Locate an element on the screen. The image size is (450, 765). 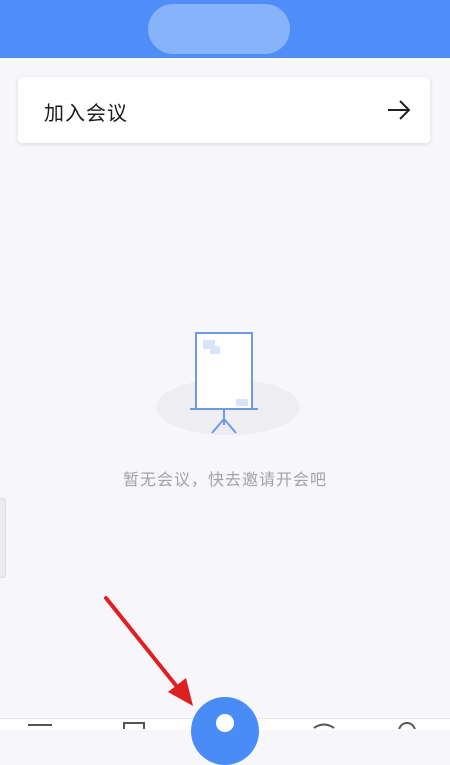
header-bar is located at coordinates (225, 29).